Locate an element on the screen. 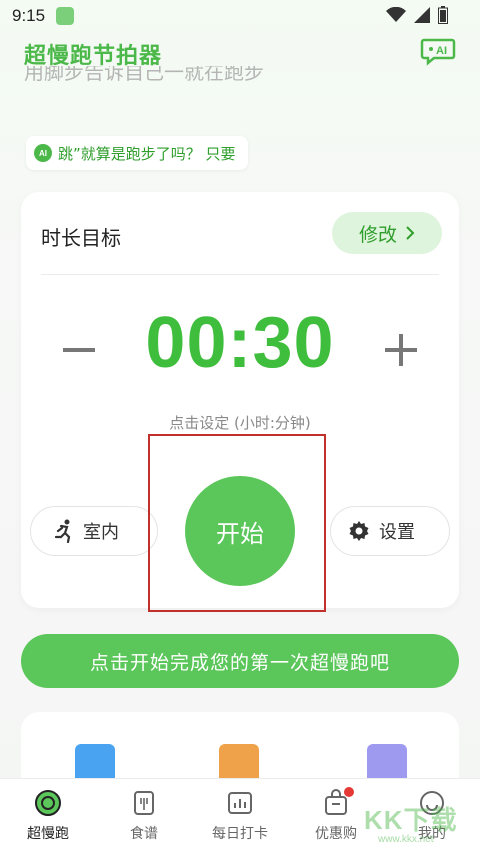  tab-daily-checkin: 每日打卡 is located at coordinates (240, 816).